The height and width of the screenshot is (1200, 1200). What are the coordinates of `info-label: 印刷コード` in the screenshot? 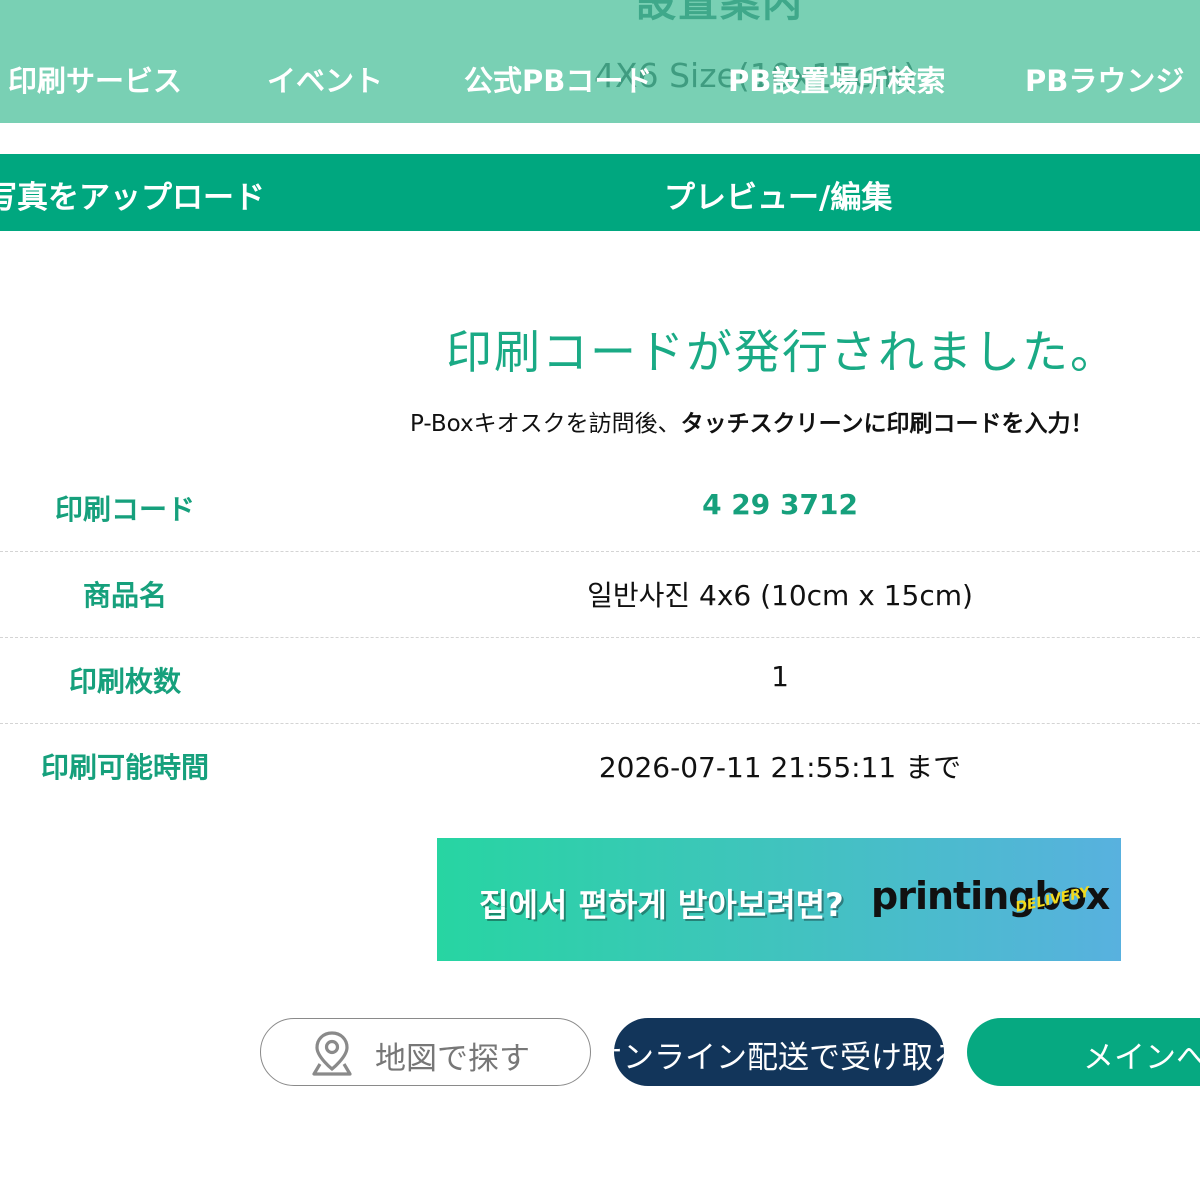 It's located at (124, 509).